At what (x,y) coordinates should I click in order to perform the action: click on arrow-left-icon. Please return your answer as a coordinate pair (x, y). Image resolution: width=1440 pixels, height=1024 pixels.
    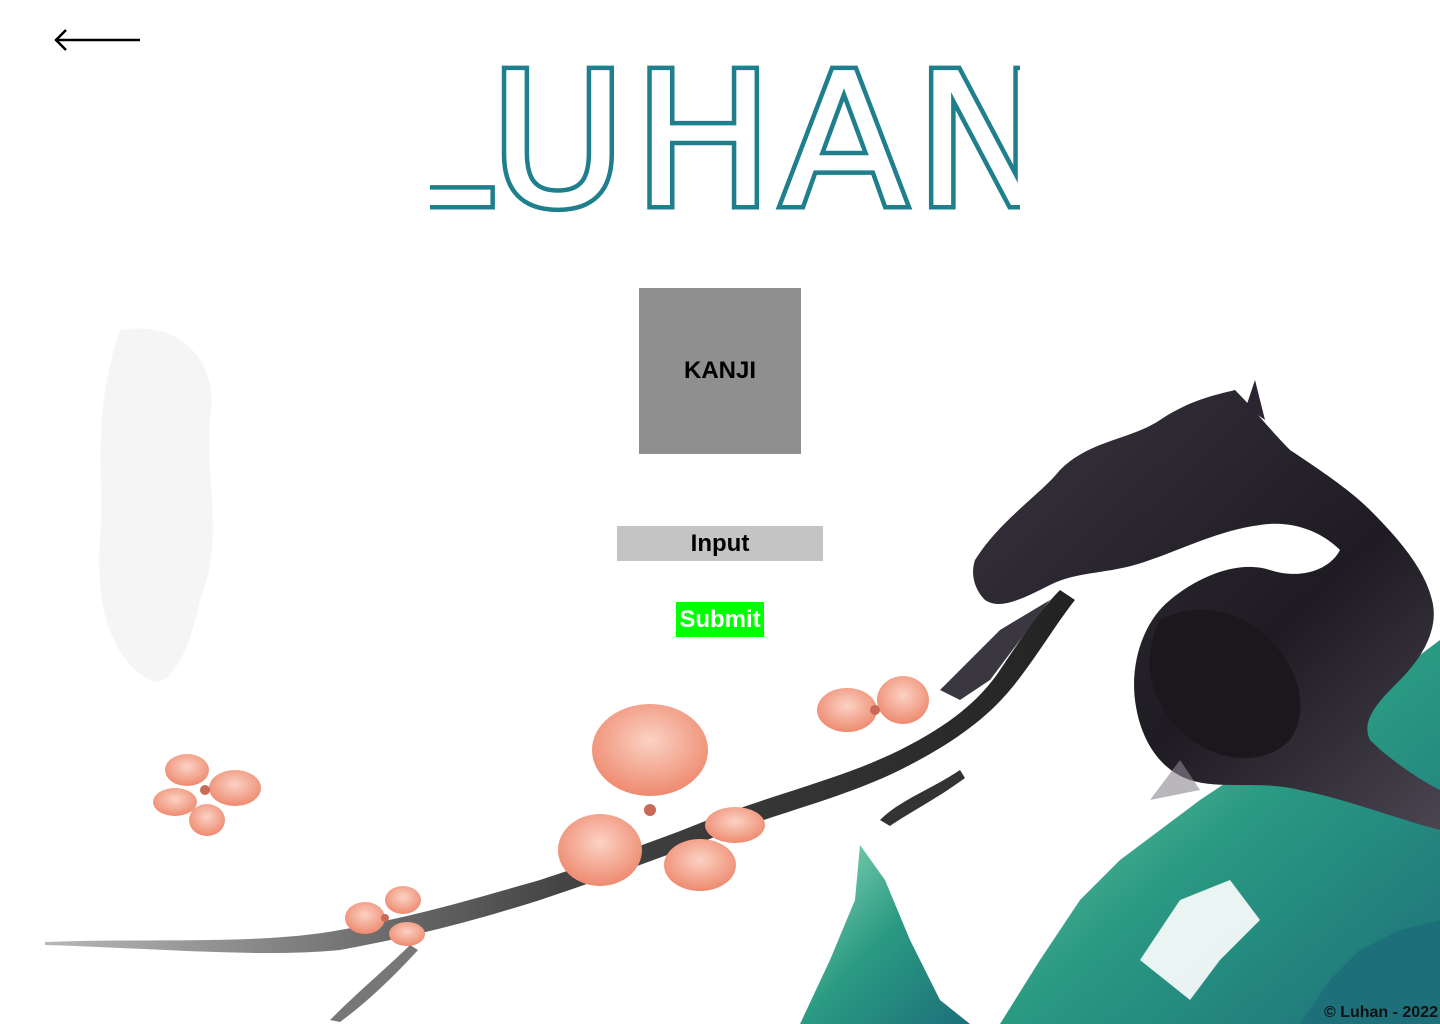
    Looking at the image, I should click on (98, 40).